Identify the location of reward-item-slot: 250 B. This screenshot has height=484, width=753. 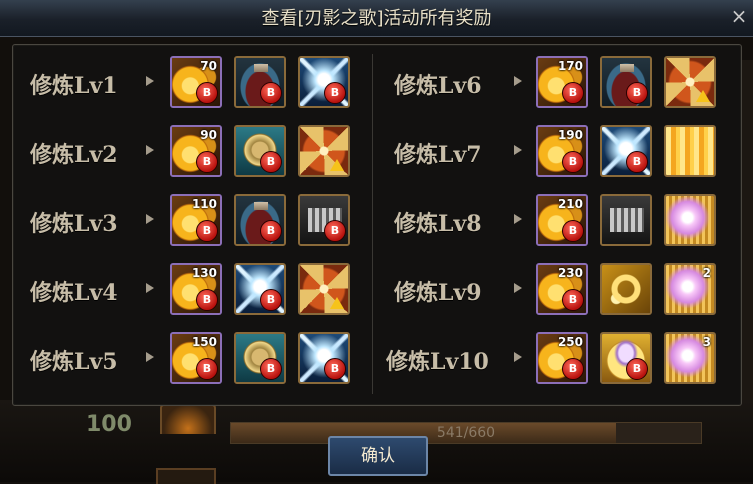
(562, 358).